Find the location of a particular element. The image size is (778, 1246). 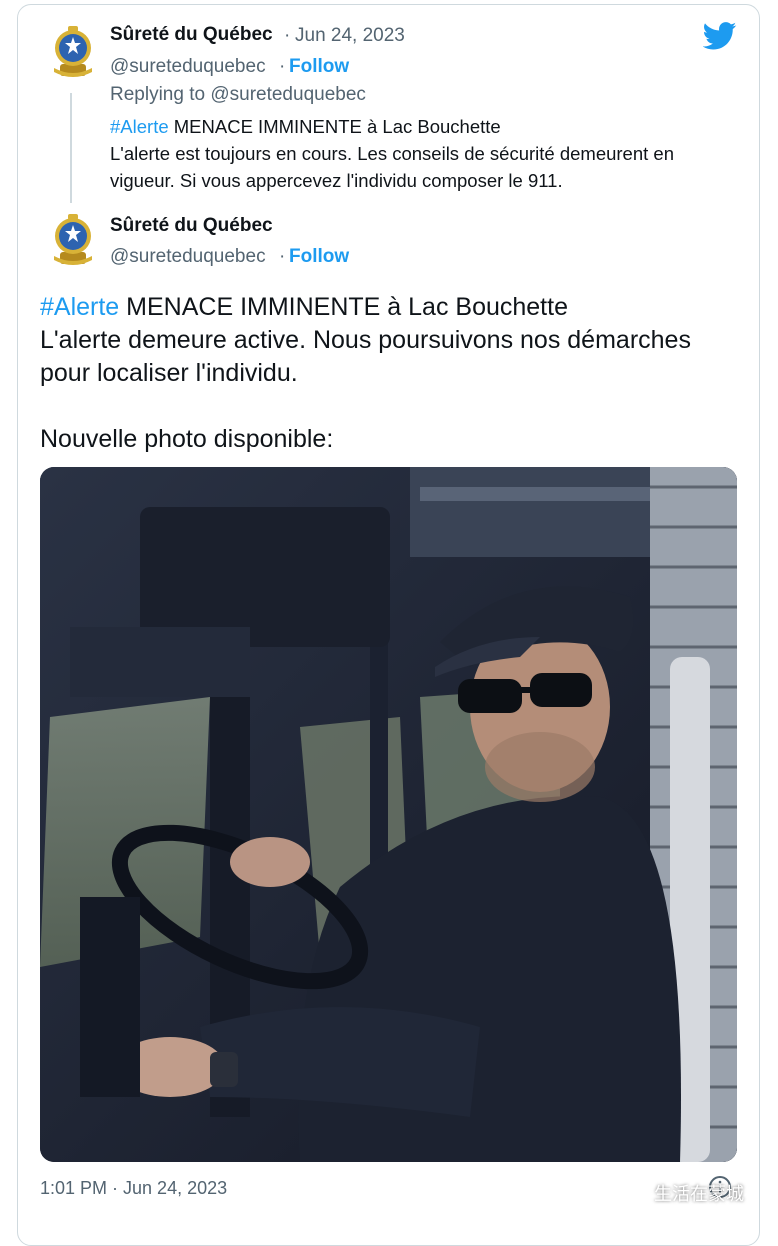

main-body-line-3: Nouvelle photo disponible: is located at coordinates (187, 439).